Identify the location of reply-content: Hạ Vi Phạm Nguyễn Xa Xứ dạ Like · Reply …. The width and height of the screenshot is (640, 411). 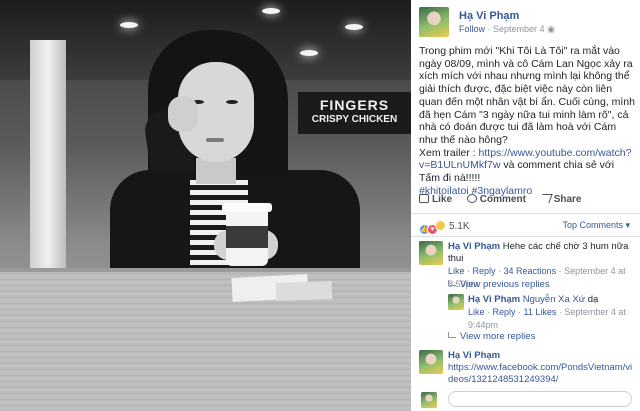
(551, 313).